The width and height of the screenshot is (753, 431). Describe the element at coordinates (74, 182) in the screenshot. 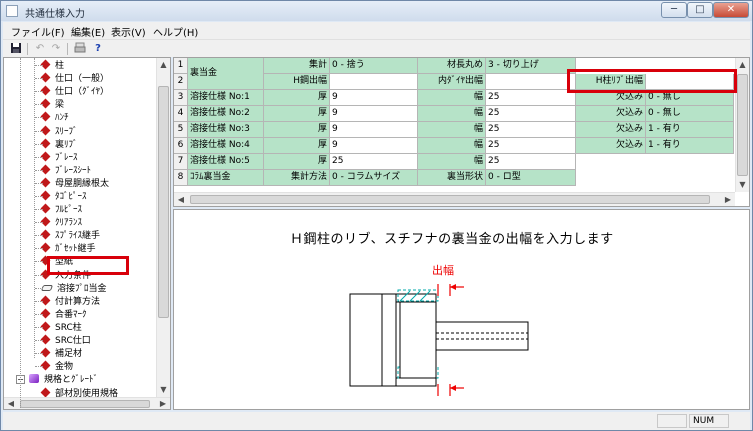

I see `tree-item: 母屋胴縁根太` at that location.